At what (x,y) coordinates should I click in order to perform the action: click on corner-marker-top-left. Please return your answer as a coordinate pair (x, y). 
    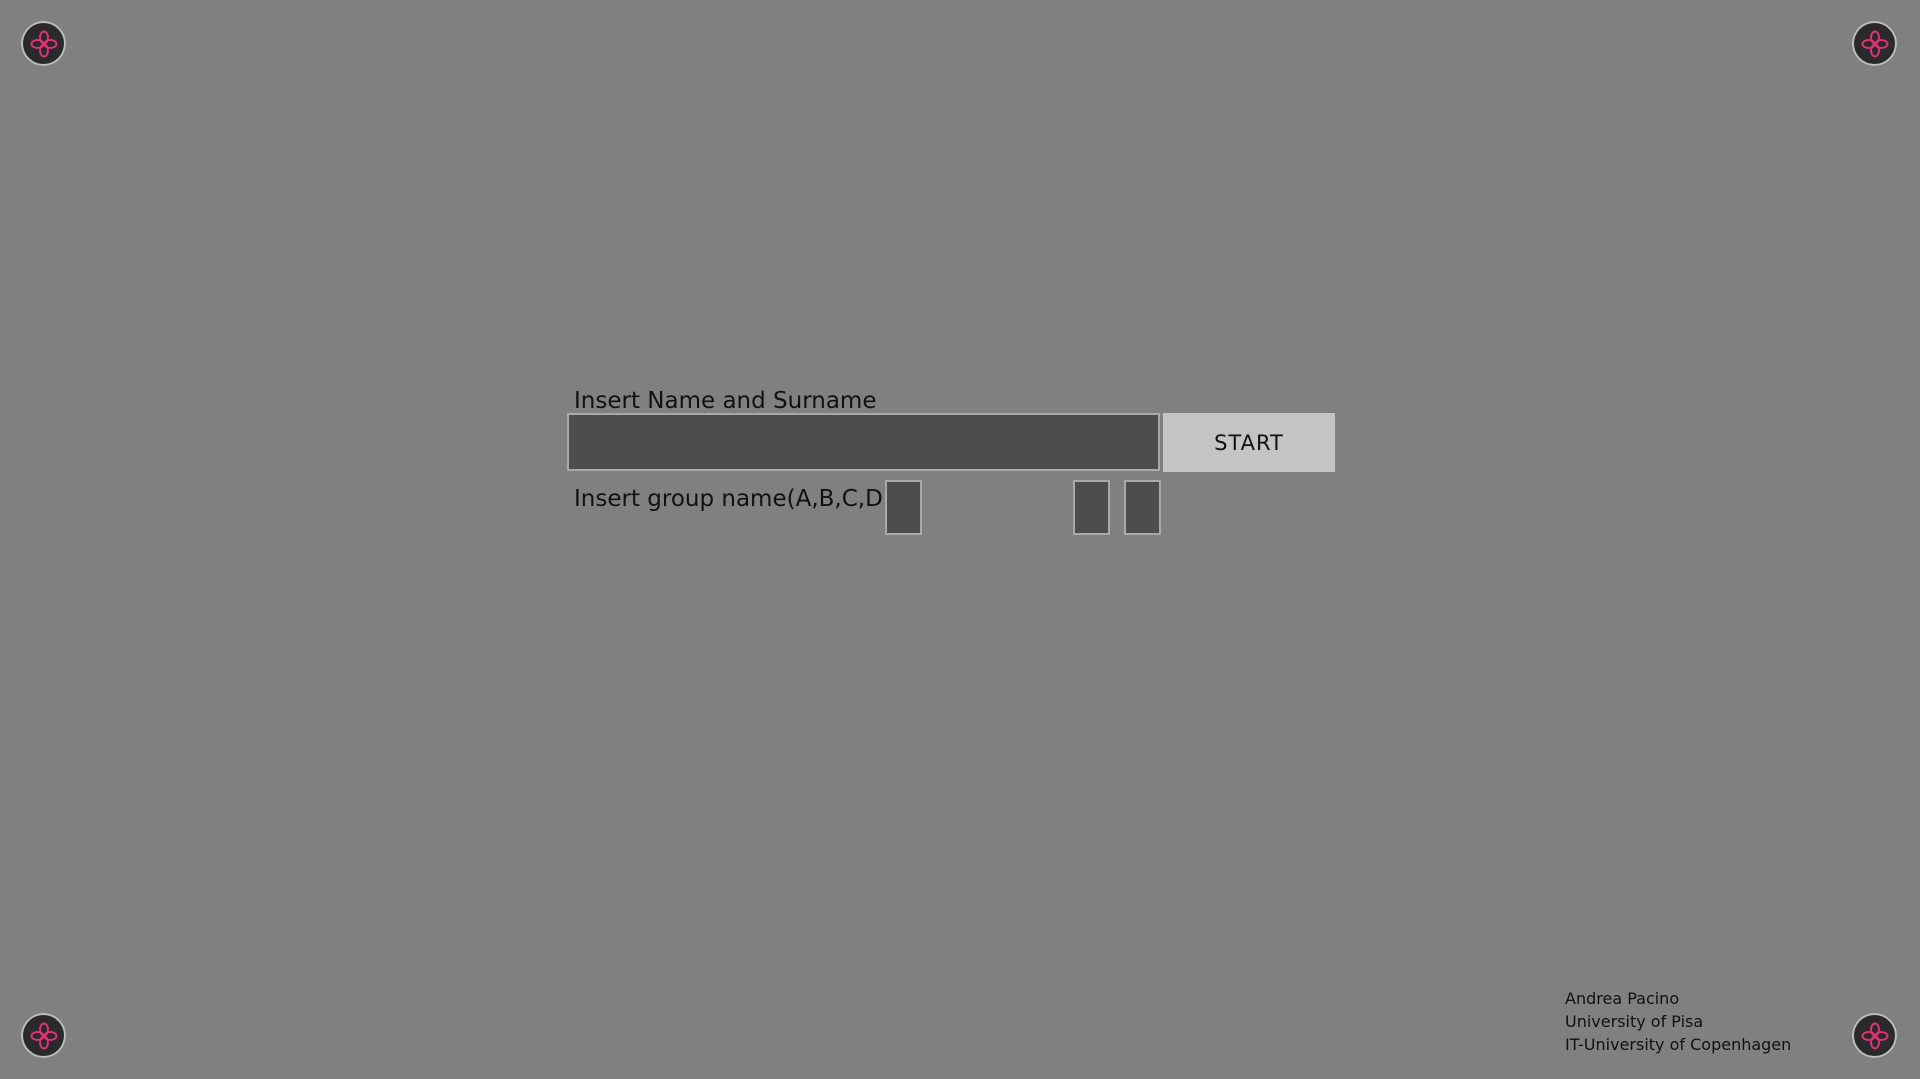
    Looking at the image, I should click on (43, 43).